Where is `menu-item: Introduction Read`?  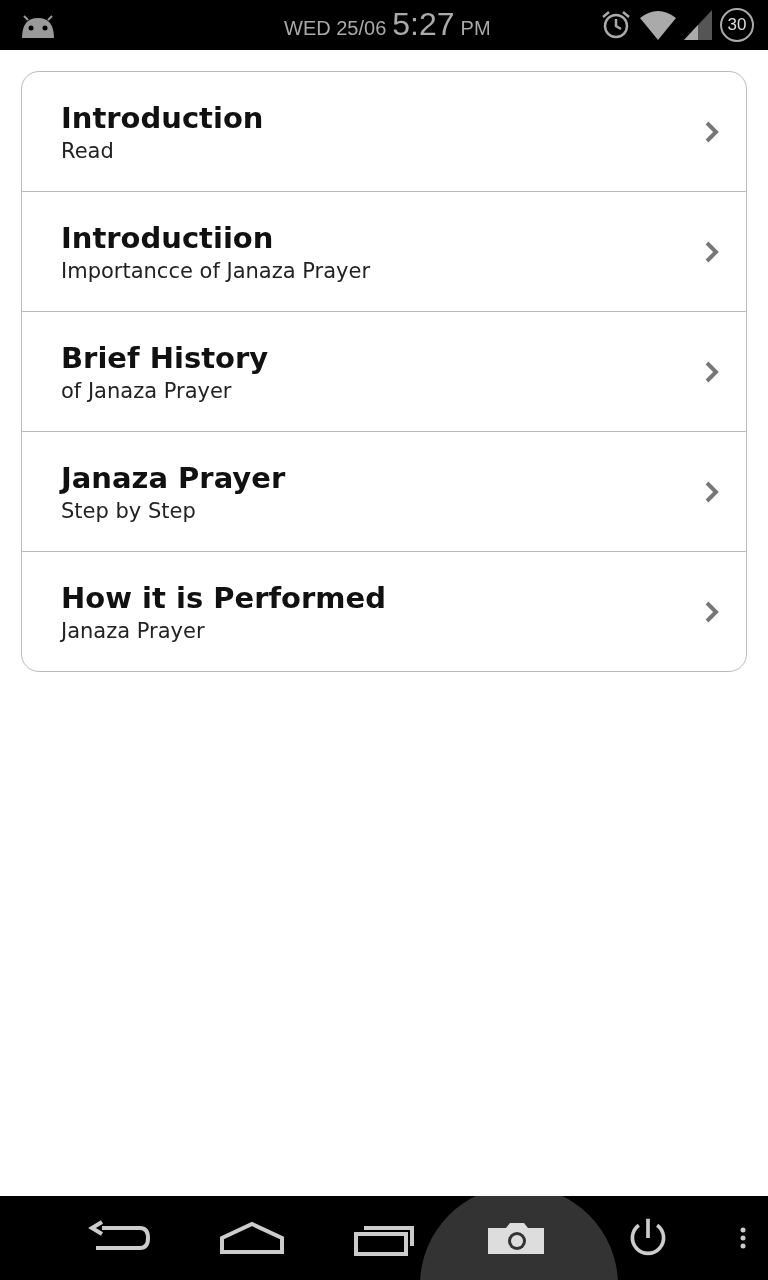
menu-item: Introduction Read is located at coordinates (384, 131).